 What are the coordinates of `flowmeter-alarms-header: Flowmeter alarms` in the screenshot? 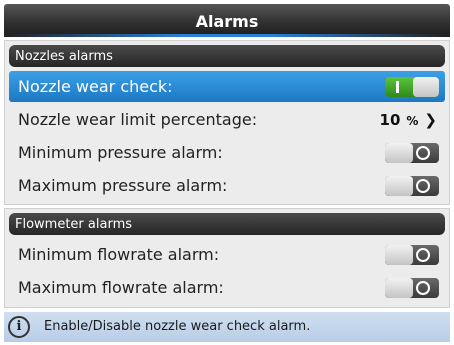 It's located at (227, 224).